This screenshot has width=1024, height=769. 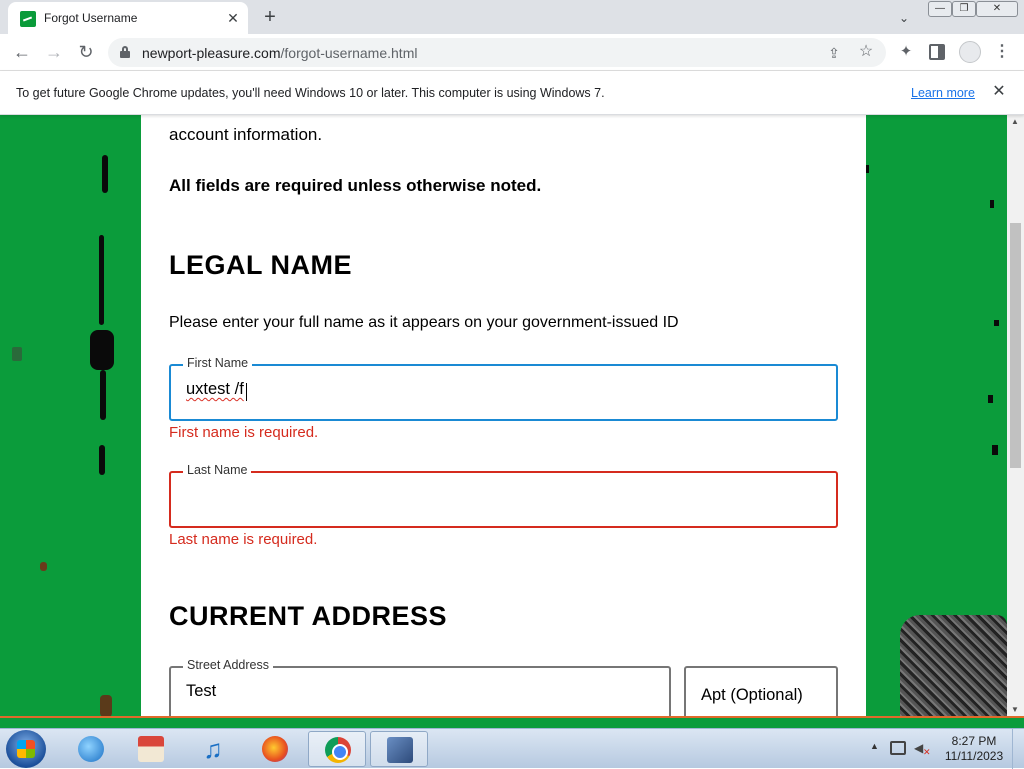 What do you see at coordinates (28, 19) in the screenshot?
I see `site-favicon-icon` at bounding box center [28, 19].